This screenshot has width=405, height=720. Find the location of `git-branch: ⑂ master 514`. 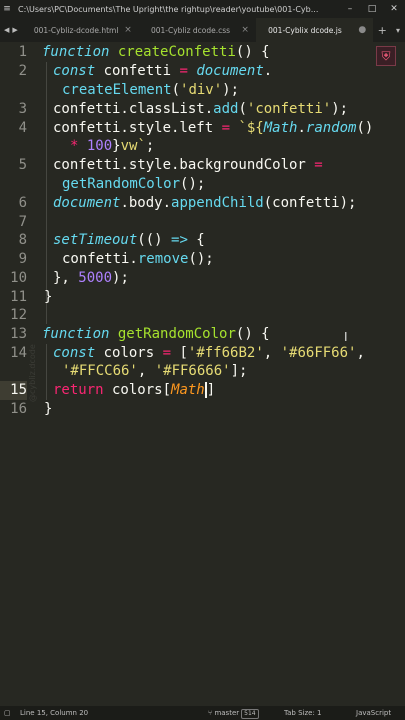

git-branch: ⑂ master 514 is located at coordinates (233, 713).